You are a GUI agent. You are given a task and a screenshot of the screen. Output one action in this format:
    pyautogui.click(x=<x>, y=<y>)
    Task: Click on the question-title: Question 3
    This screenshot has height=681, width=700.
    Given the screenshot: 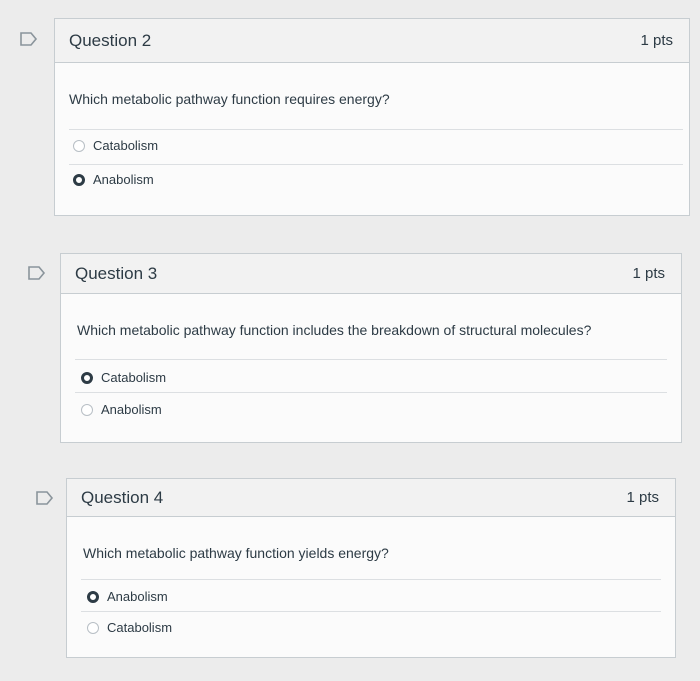 What is the action you would take?
    pyautogui.click(x=116, y=273)
    